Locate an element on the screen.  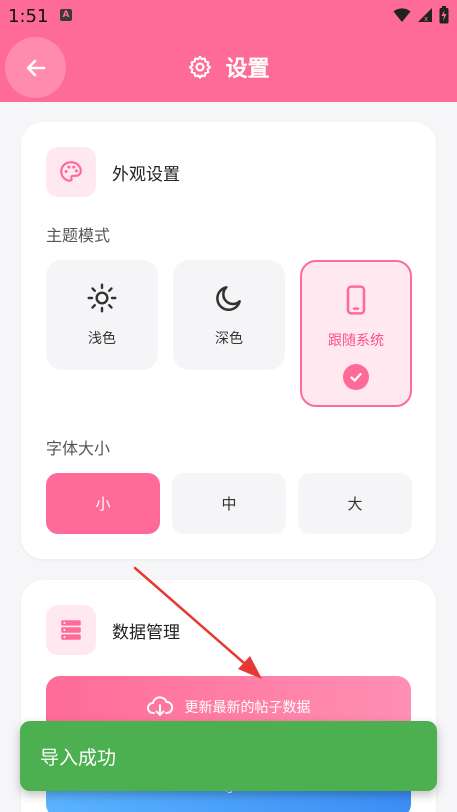
appearance-card-header: 外观设置 is located at coordinates (113, 172).